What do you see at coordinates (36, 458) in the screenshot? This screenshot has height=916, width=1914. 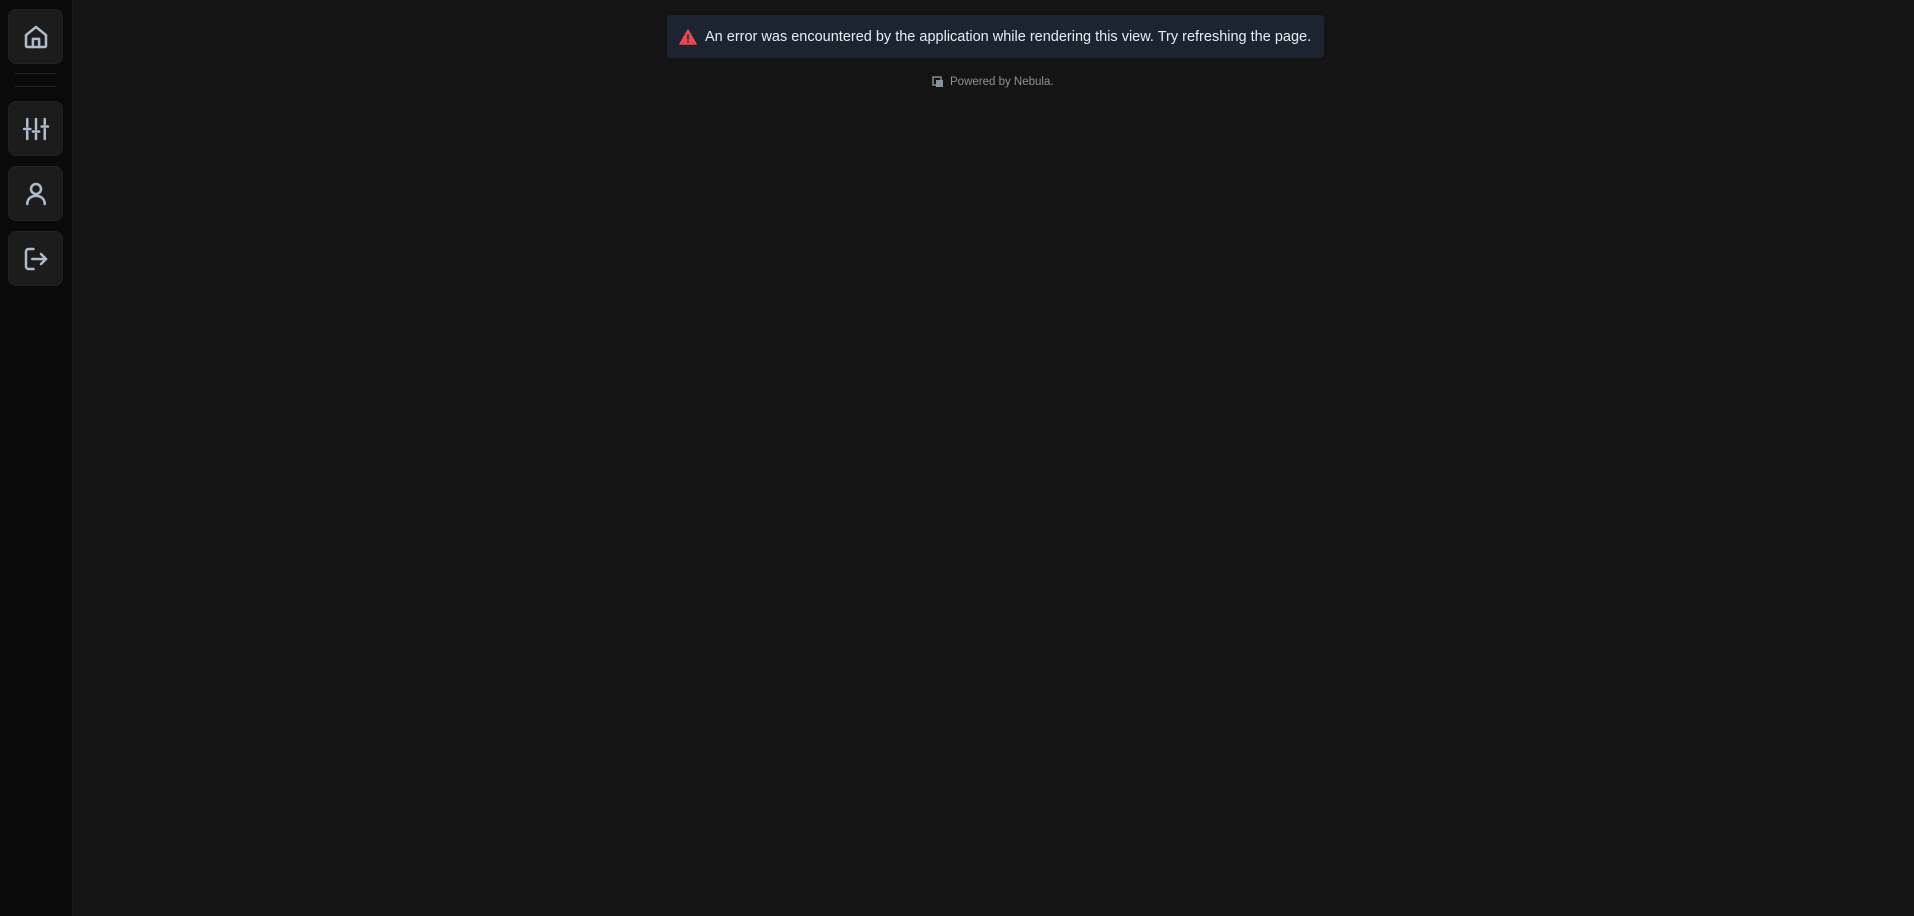 I see `sidebar` at bounding box center [36, 458].